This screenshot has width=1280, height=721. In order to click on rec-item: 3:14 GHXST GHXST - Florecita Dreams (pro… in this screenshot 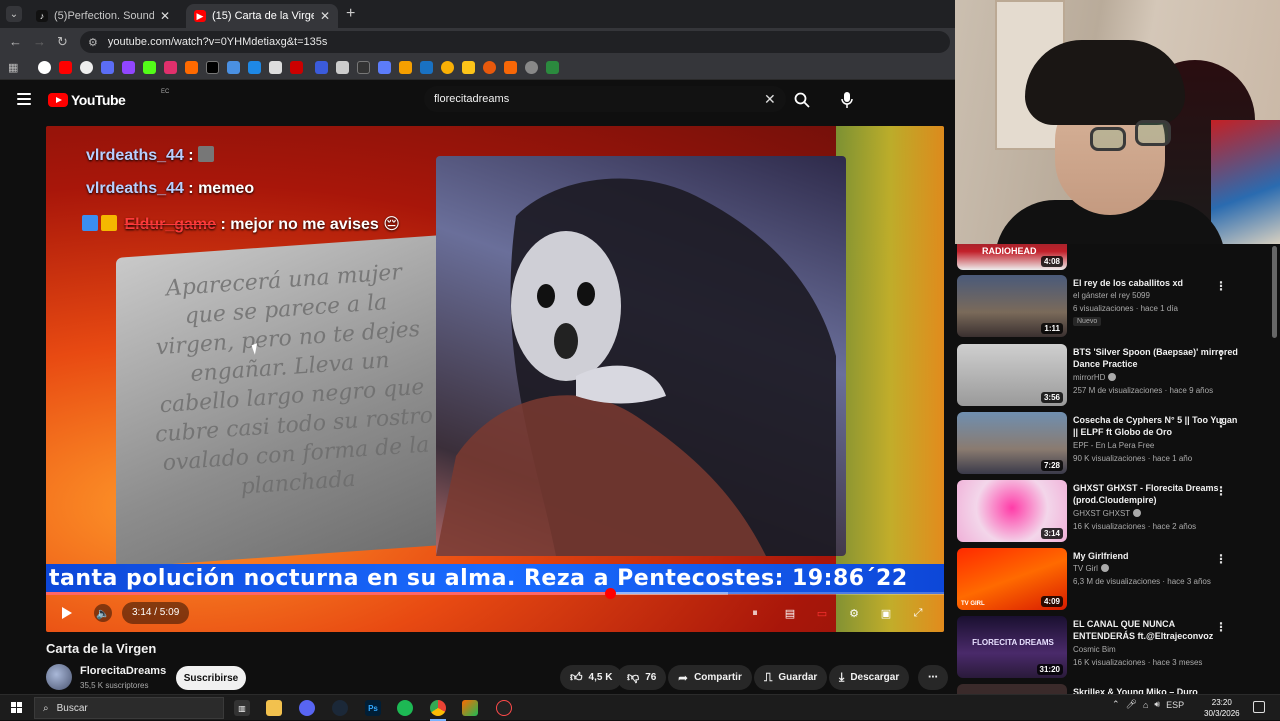, I will do `click(1110, 512)`.